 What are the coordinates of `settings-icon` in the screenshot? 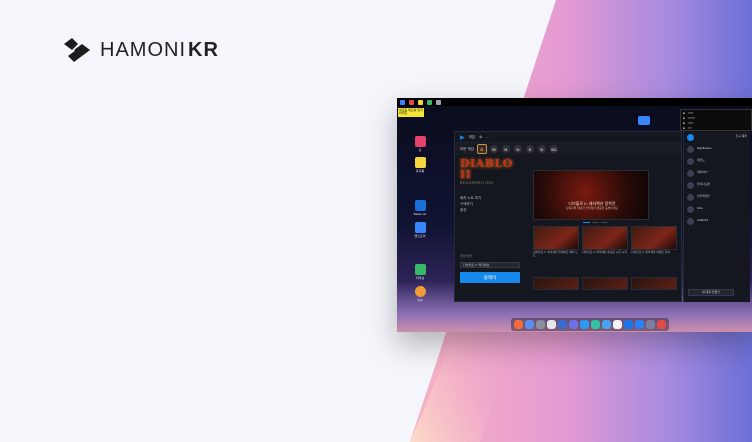 It's located at (438, 102).